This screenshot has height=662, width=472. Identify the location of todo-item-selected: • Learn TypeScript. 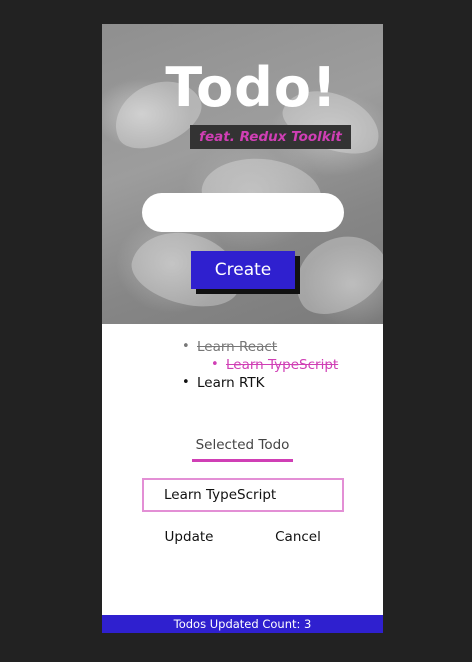
(242, 365).